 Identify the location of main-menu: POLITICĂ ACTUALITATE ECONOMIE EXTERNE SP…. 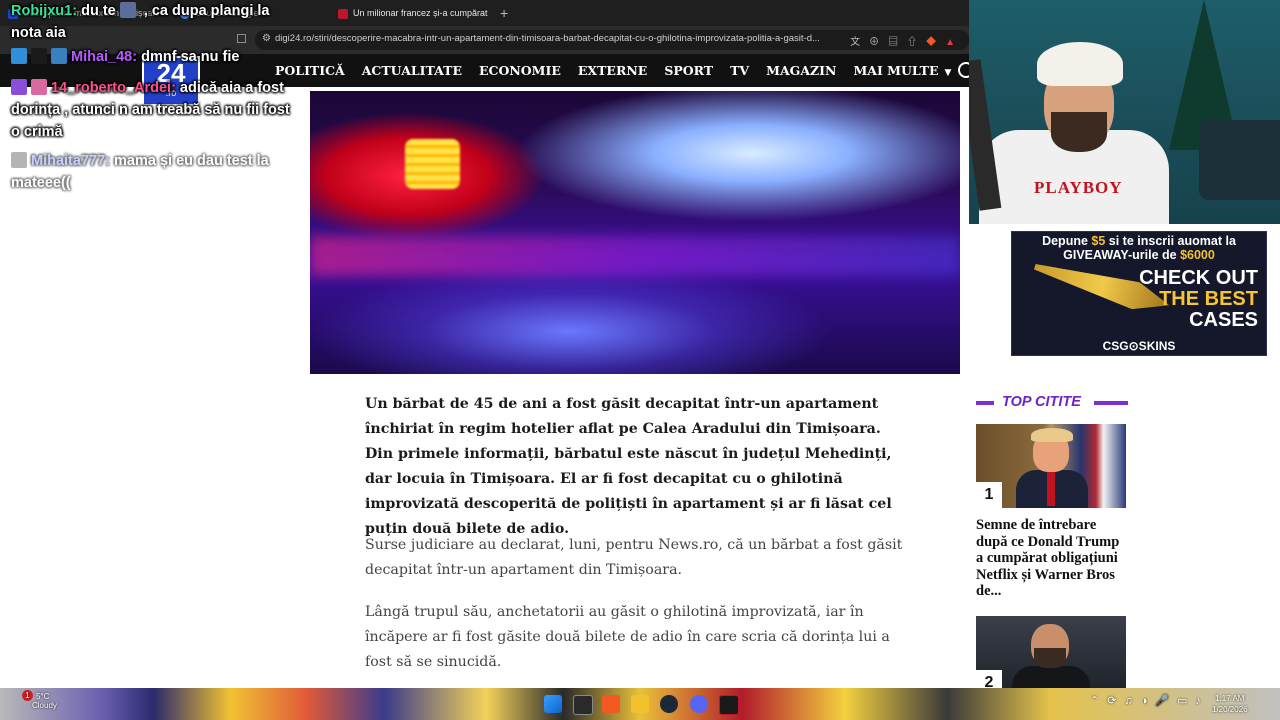
(613, 70).